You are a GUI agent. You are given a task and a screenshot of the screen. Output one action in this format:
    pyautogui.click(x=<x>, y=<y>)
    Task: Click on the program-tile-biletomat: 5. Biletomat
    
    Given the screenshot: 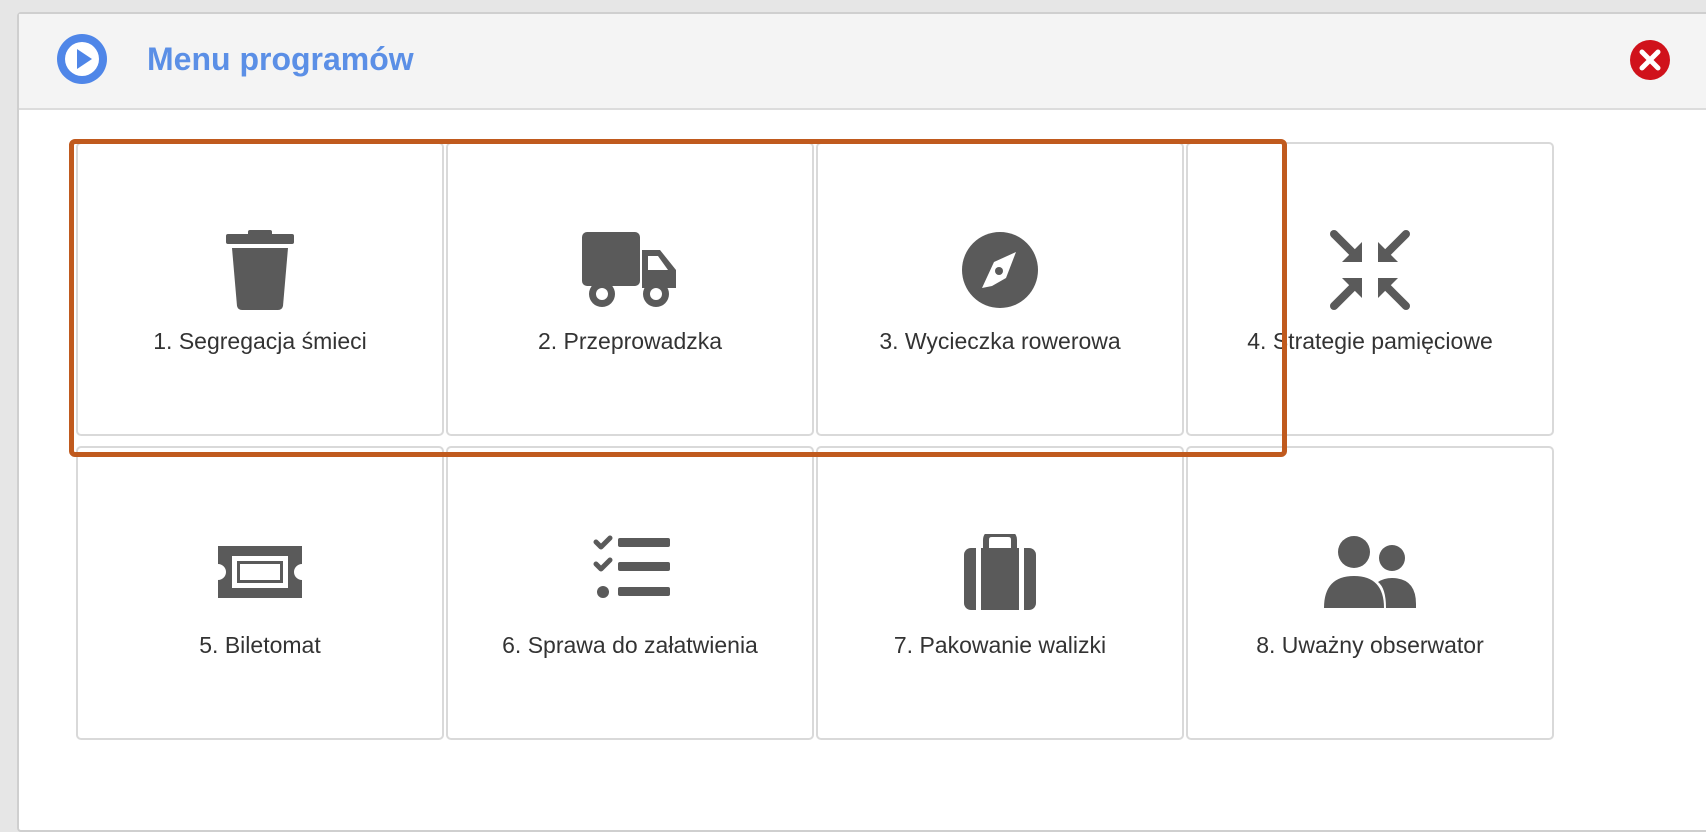 What is the action you would take?
    pyautogui.click(x=260, y=593)
    